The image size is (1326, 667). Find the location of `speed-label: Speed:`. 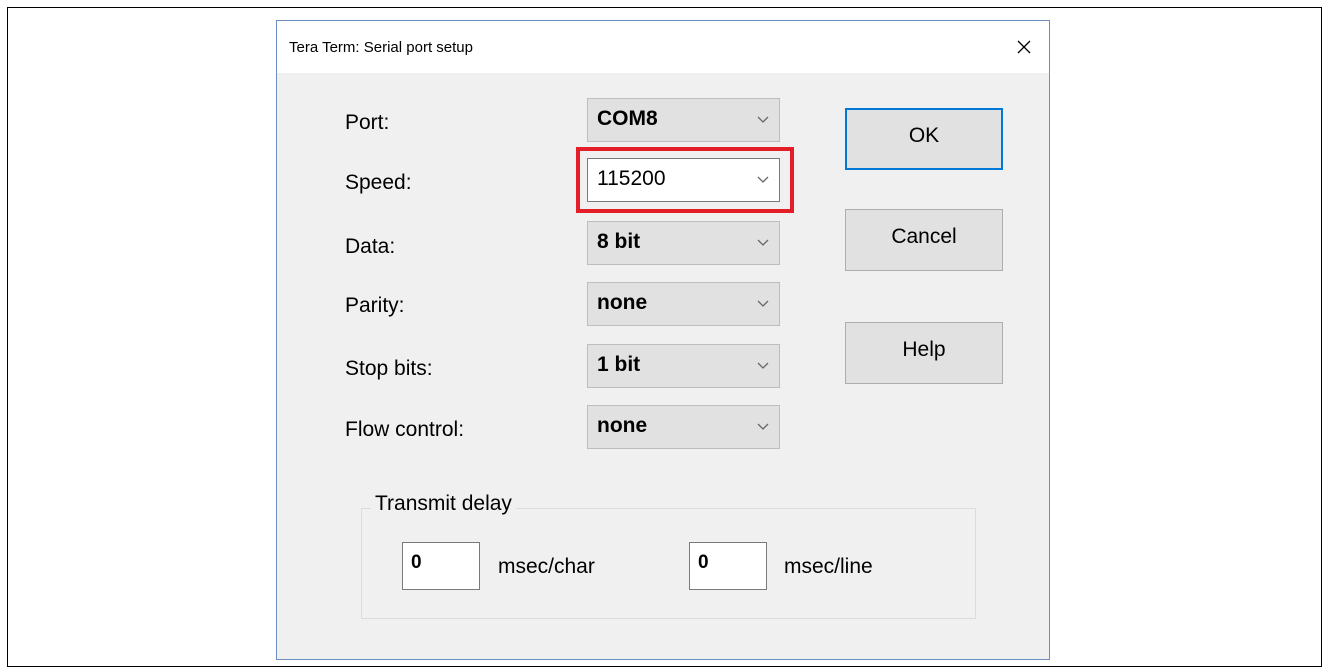

speed-label: Speed: is located at coordinates (378, 182).